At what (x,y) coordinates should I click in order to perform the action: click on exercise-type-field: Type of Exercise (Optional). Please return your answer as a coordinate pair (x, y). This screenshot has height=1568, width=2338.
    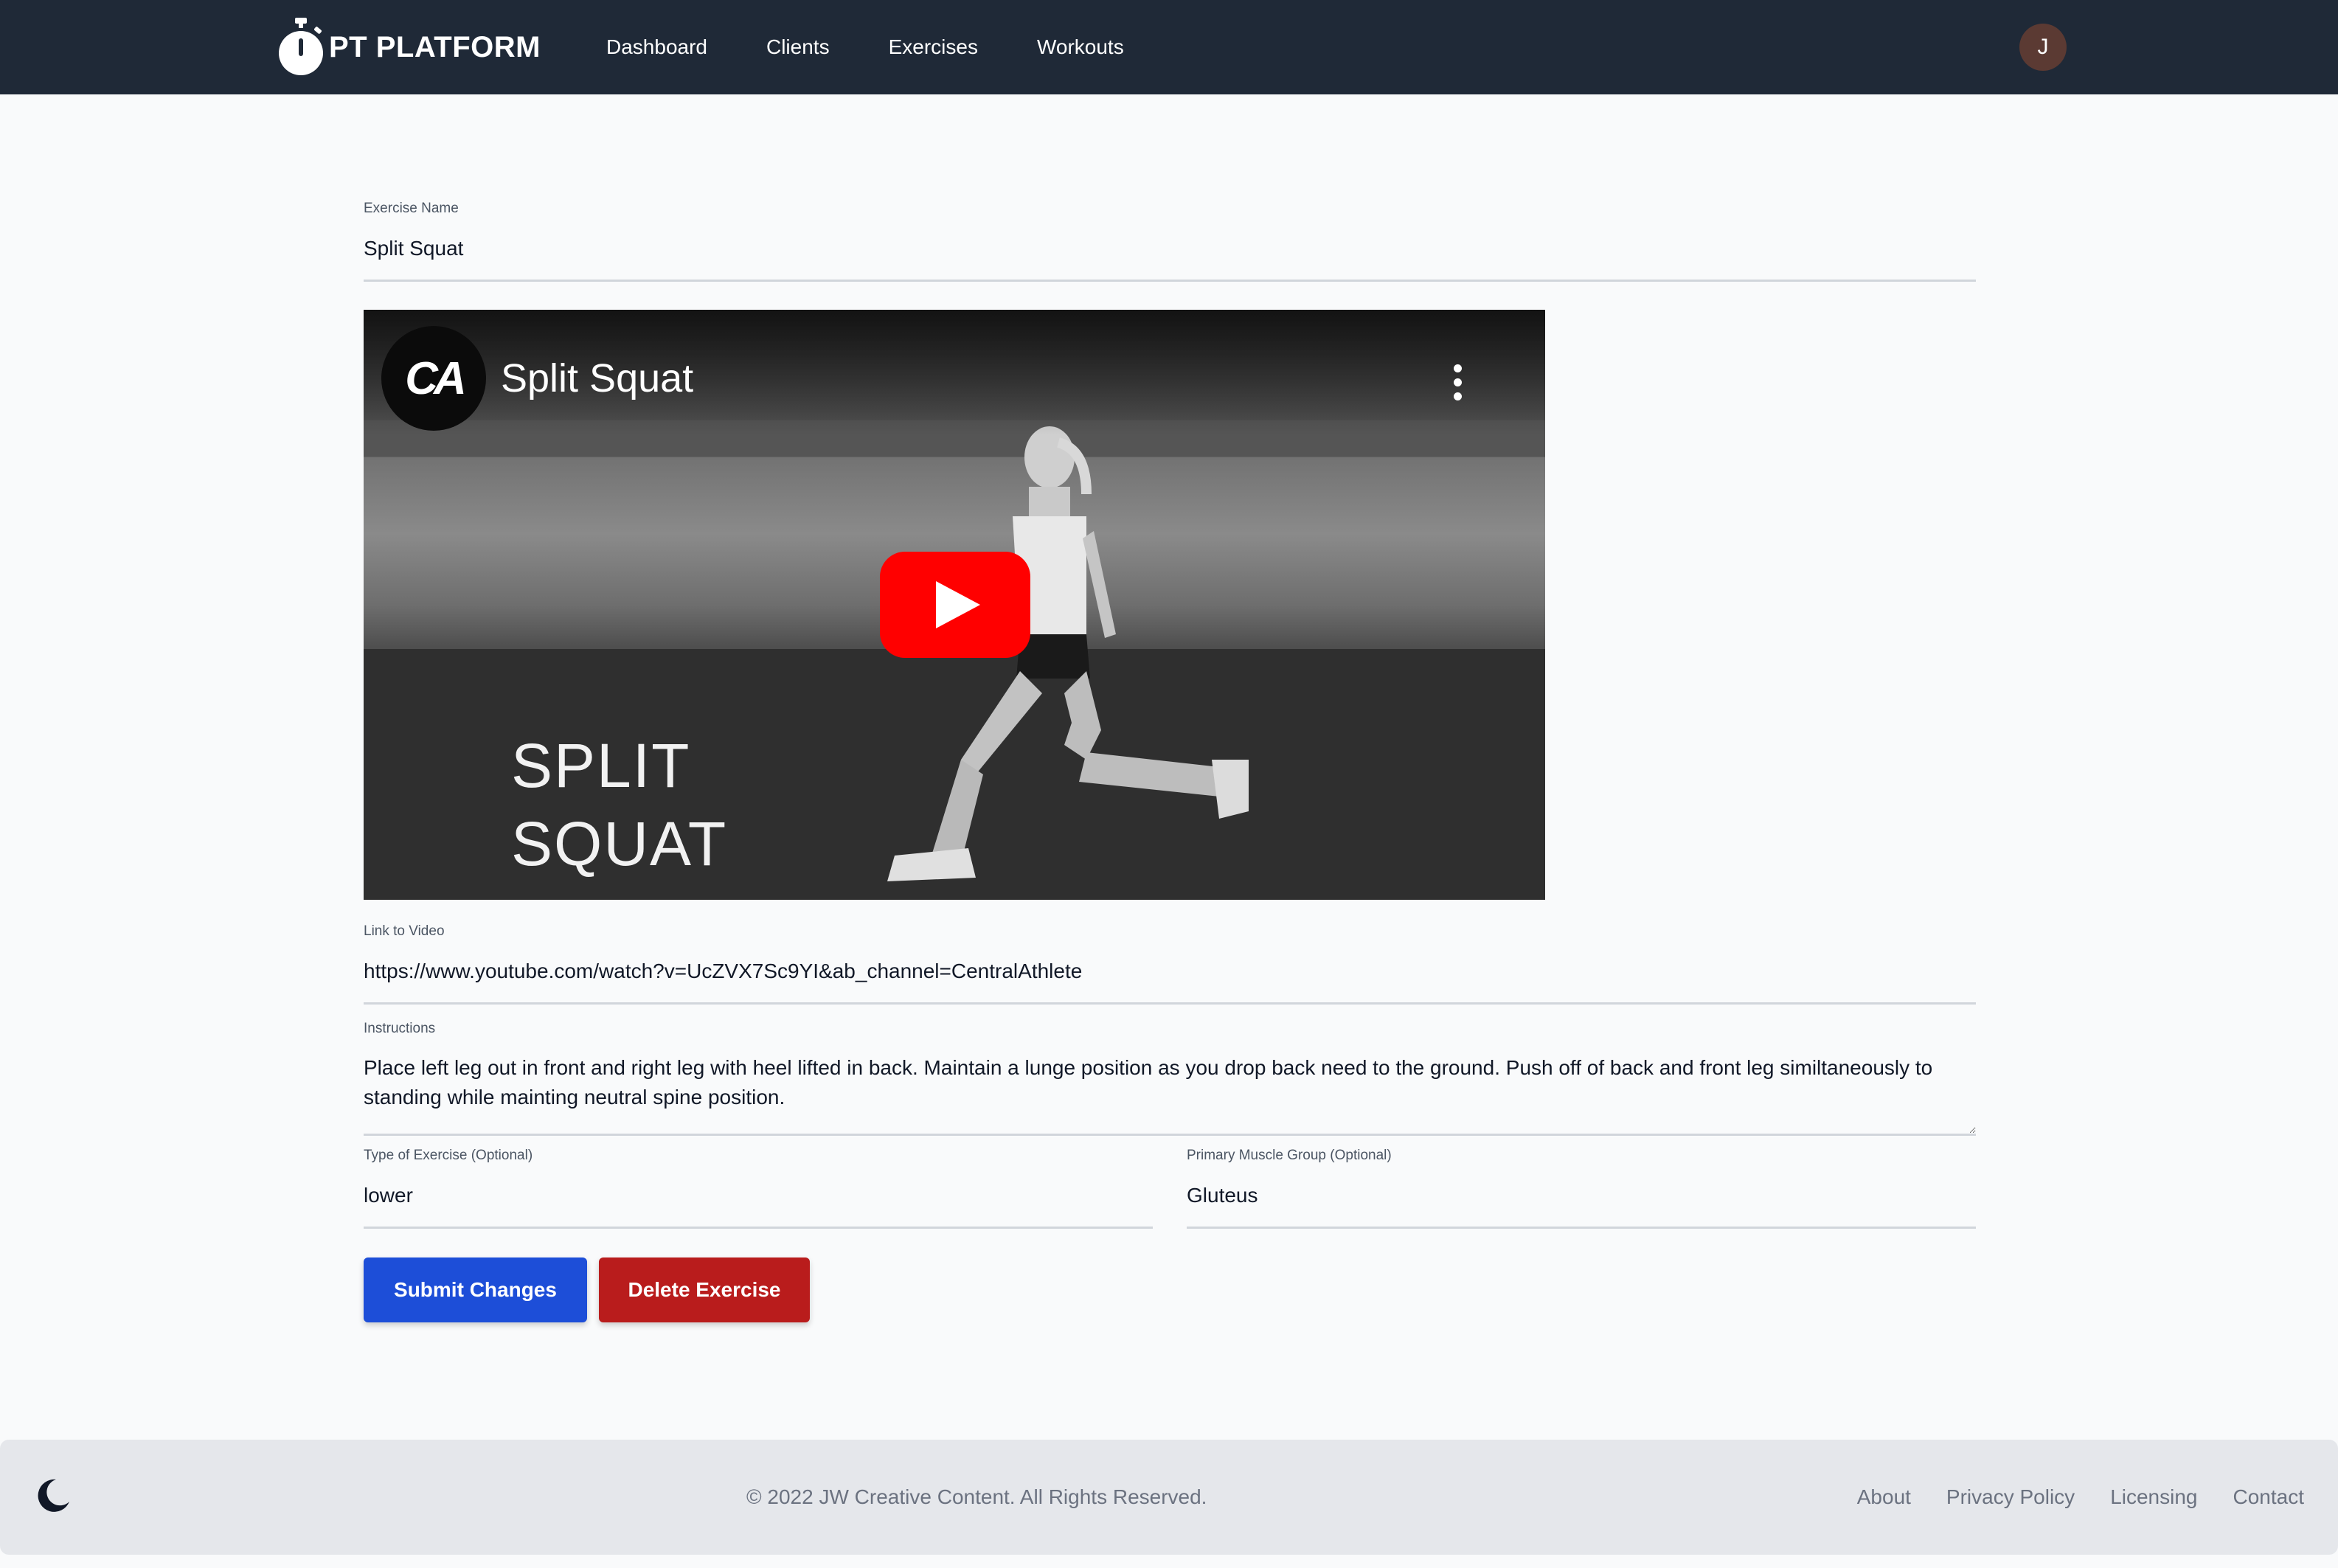
    Looking at the image, I should click on (758, 1188).